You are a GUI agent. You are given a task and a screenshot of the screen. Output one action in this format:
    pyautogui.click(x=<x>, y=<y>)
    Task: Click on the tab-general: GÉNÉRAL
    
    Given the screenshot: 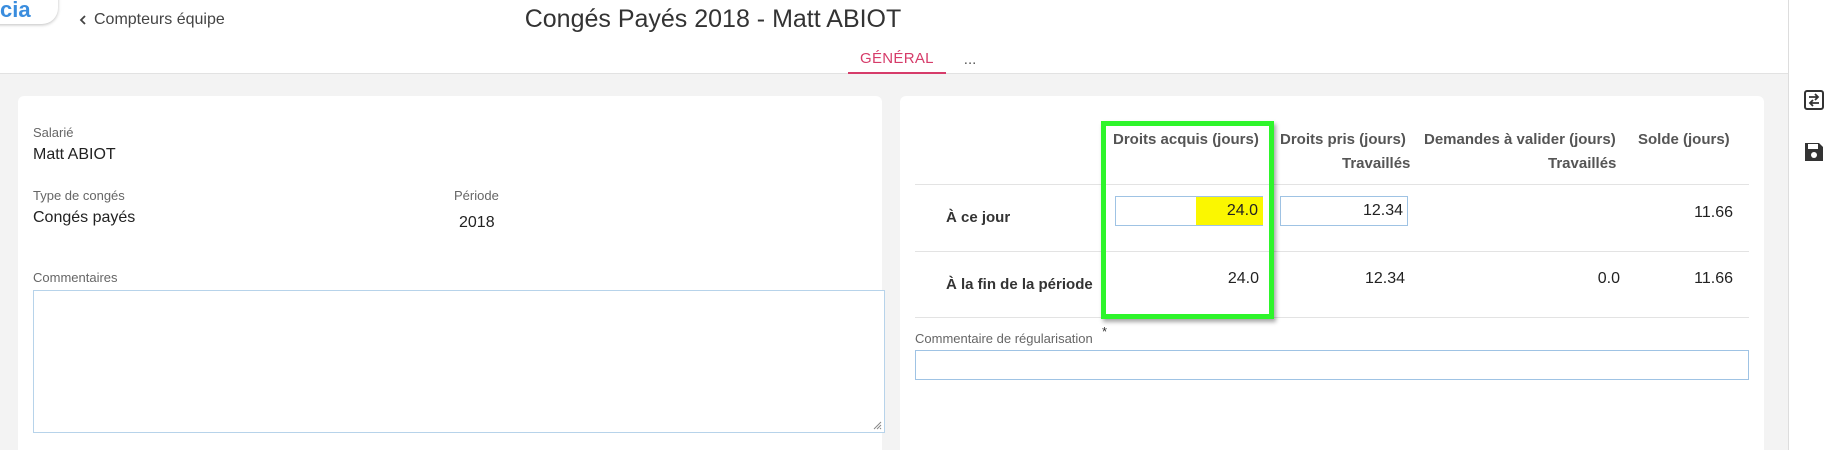 What is the action you would take?
    pyautogui.click(x=897, y=61)
    